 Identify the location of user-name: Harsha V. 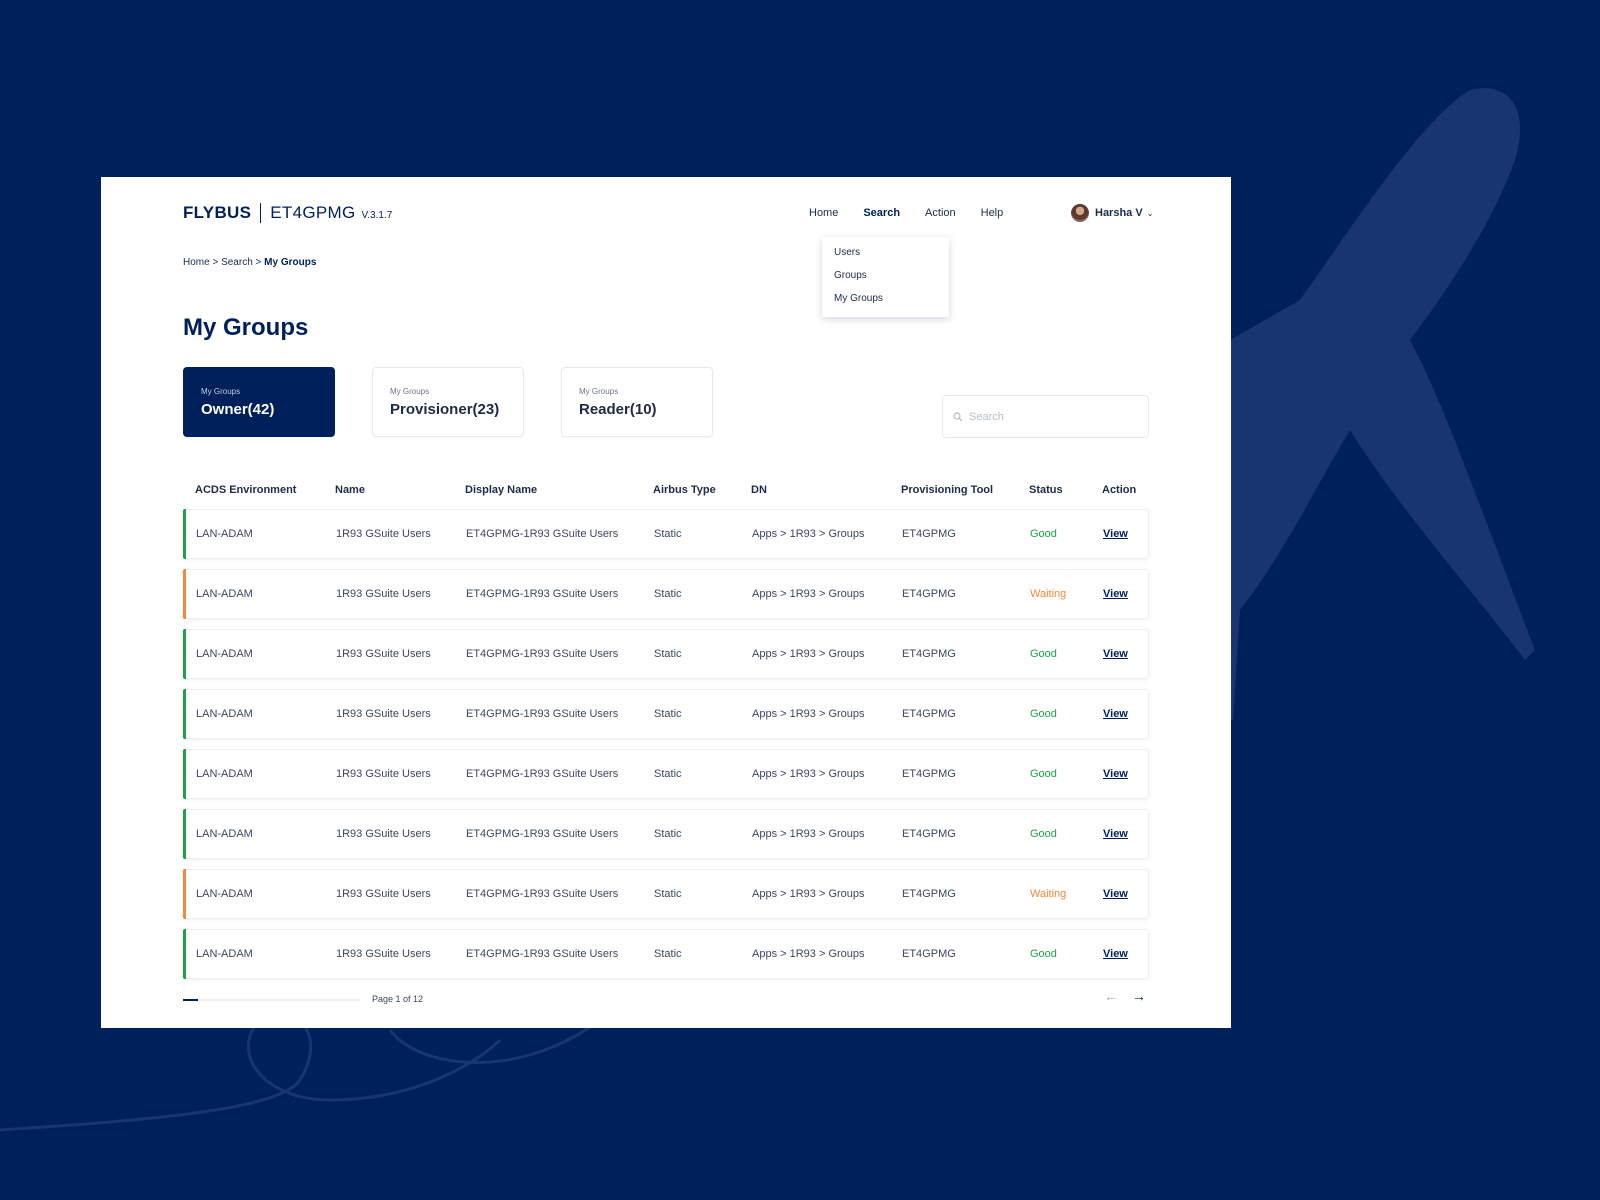
(1119, 213).